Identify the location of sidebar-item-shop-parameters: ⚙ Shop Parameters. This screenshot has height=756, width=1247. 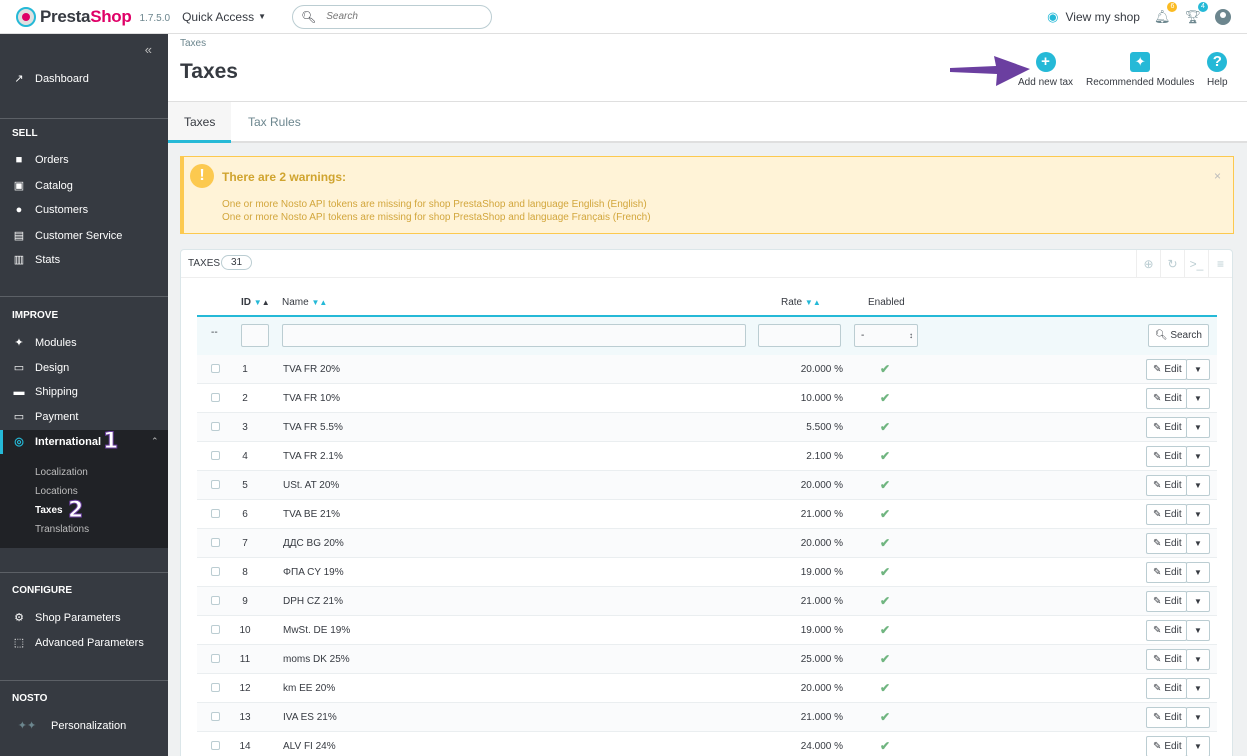
(66, 618).